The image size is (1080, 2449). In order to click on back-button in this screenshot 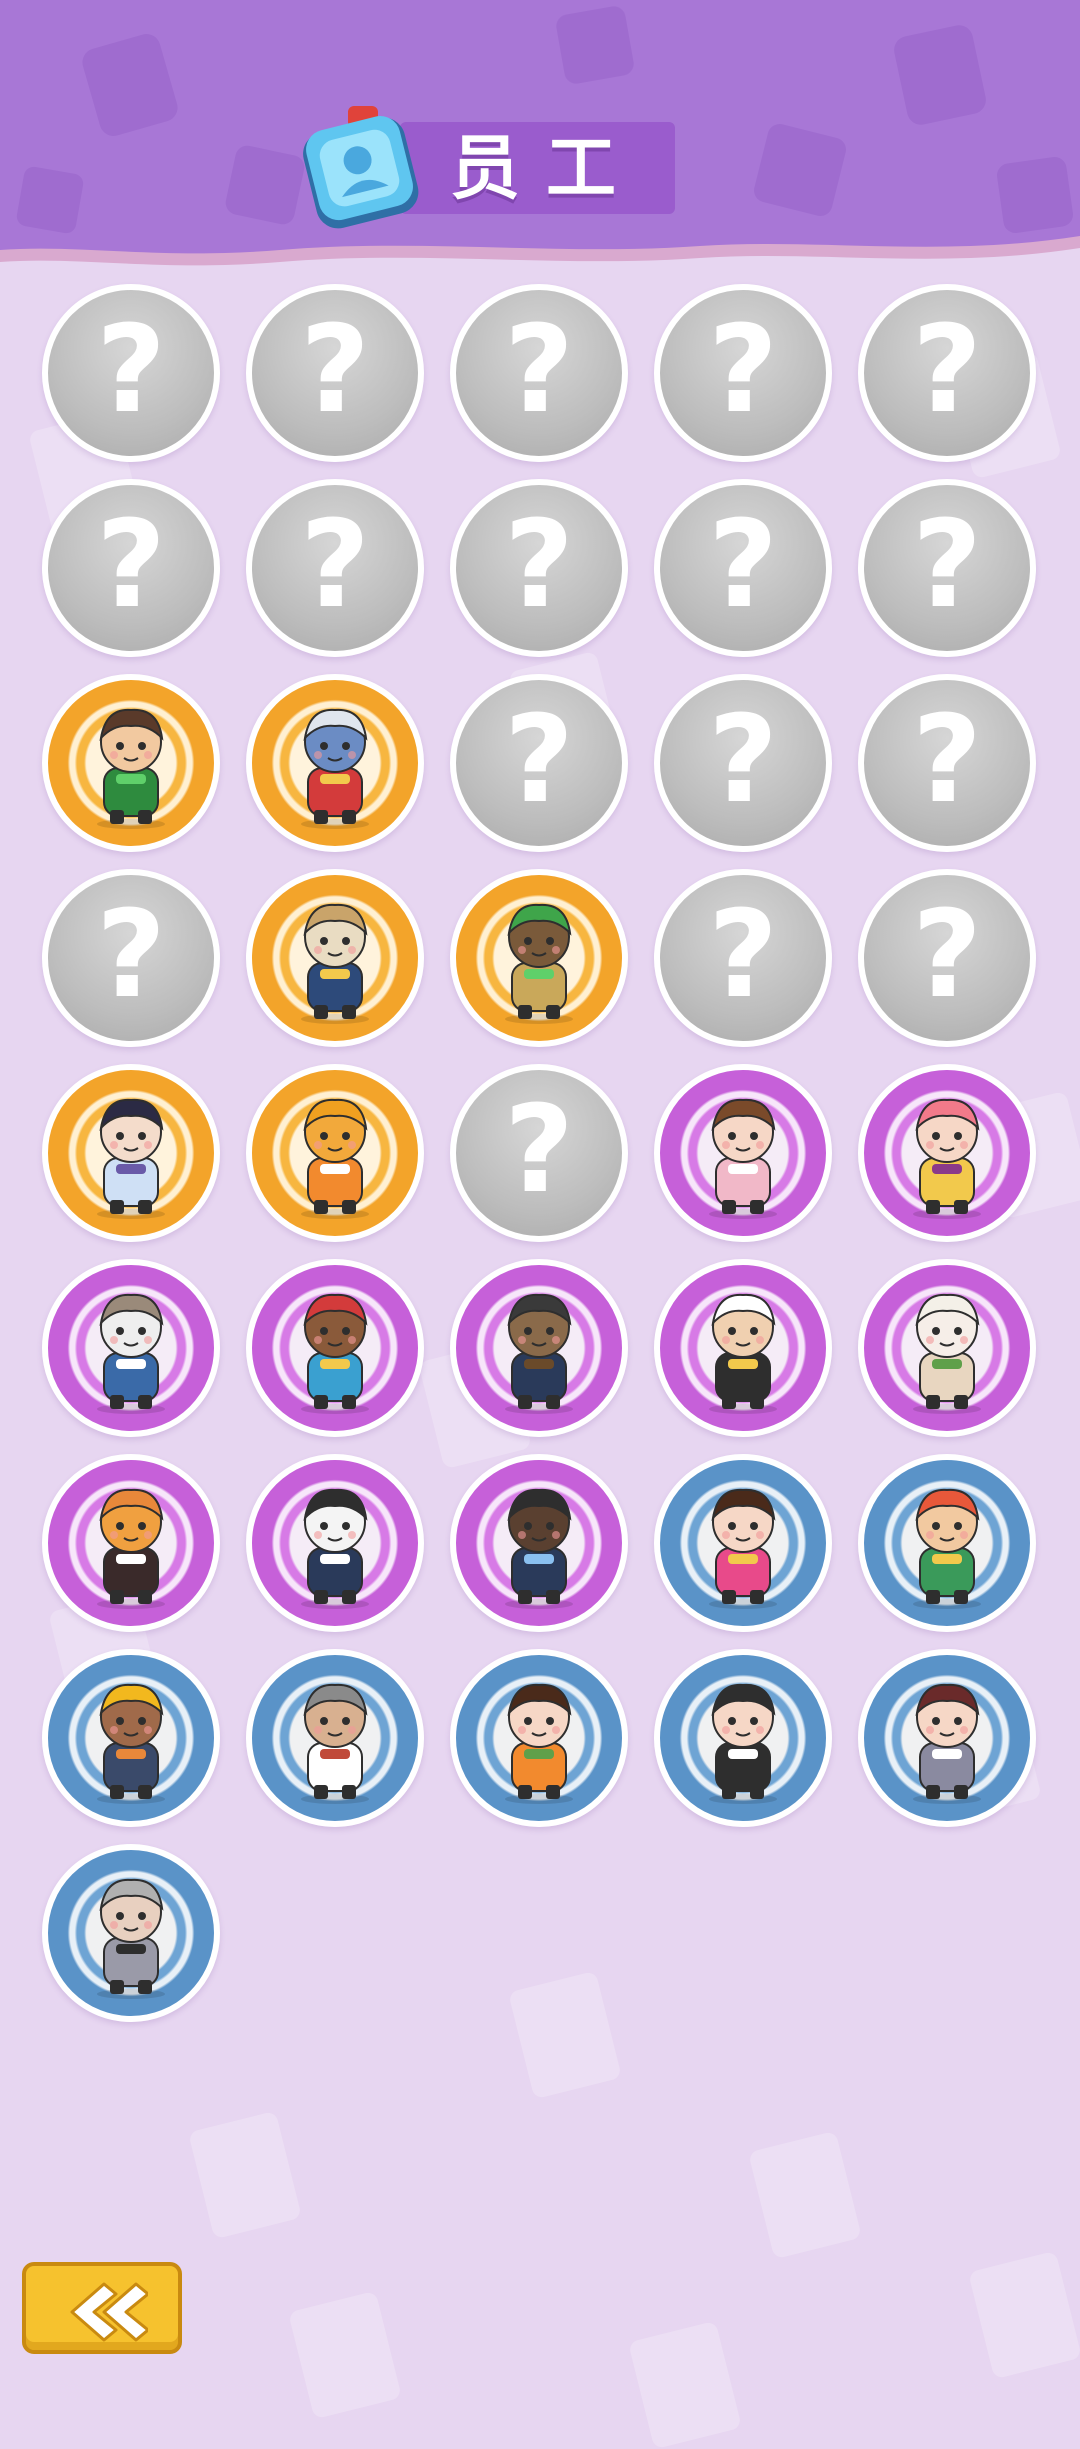, I will do `click(102, 2308)`.